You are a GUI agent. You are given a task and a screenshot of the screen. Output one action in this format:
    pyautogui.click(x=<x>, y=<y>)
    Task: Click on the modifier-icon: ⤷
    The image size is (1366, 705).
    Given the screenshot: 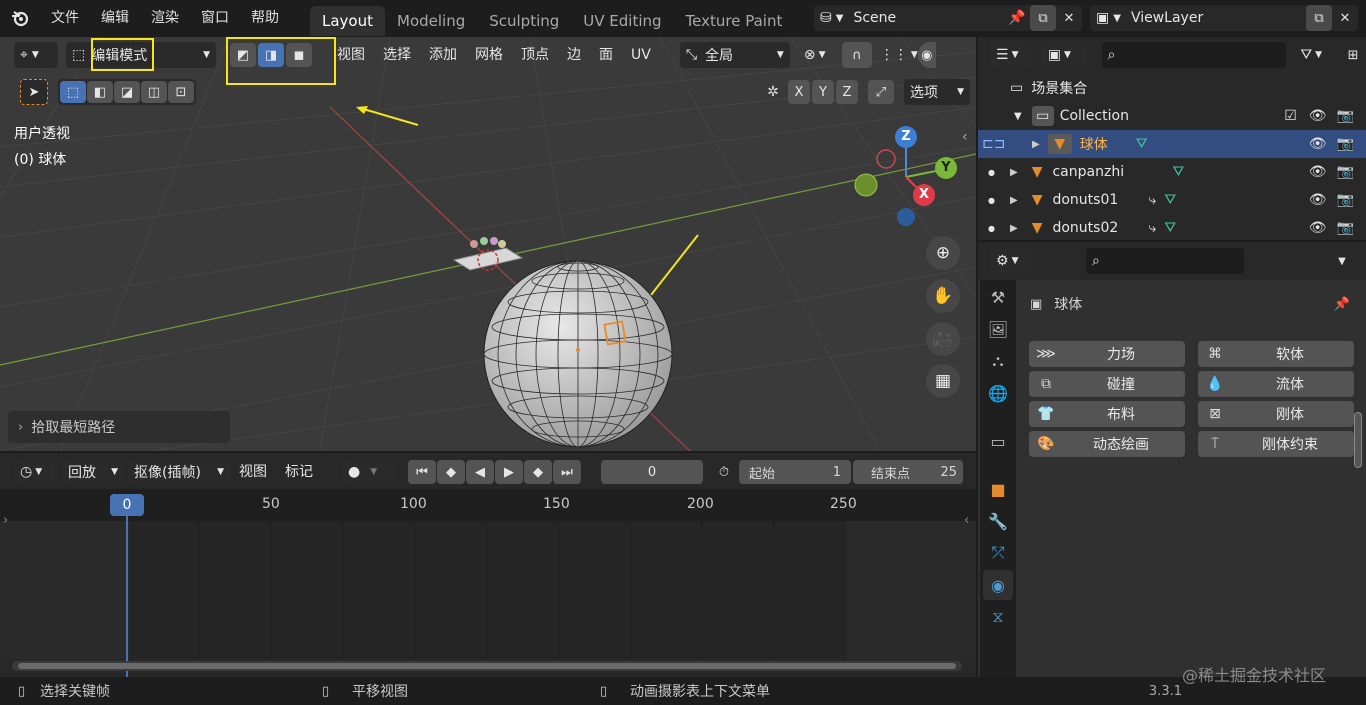 What is the action you would take?
    pyautogui.click(x=1152, y=228)
    